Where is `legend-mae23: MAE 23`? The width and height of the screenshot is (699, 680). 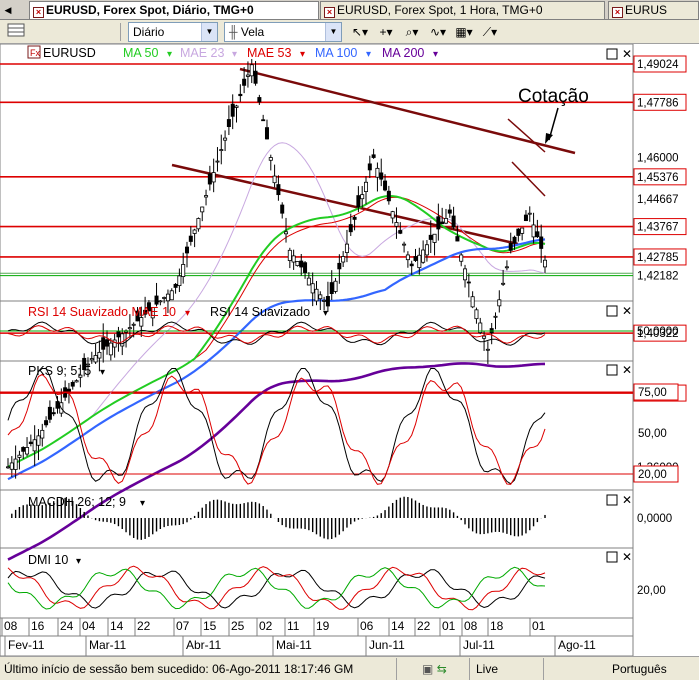 legend-mae23: MAE 23 is located at coordinates (202, 53).